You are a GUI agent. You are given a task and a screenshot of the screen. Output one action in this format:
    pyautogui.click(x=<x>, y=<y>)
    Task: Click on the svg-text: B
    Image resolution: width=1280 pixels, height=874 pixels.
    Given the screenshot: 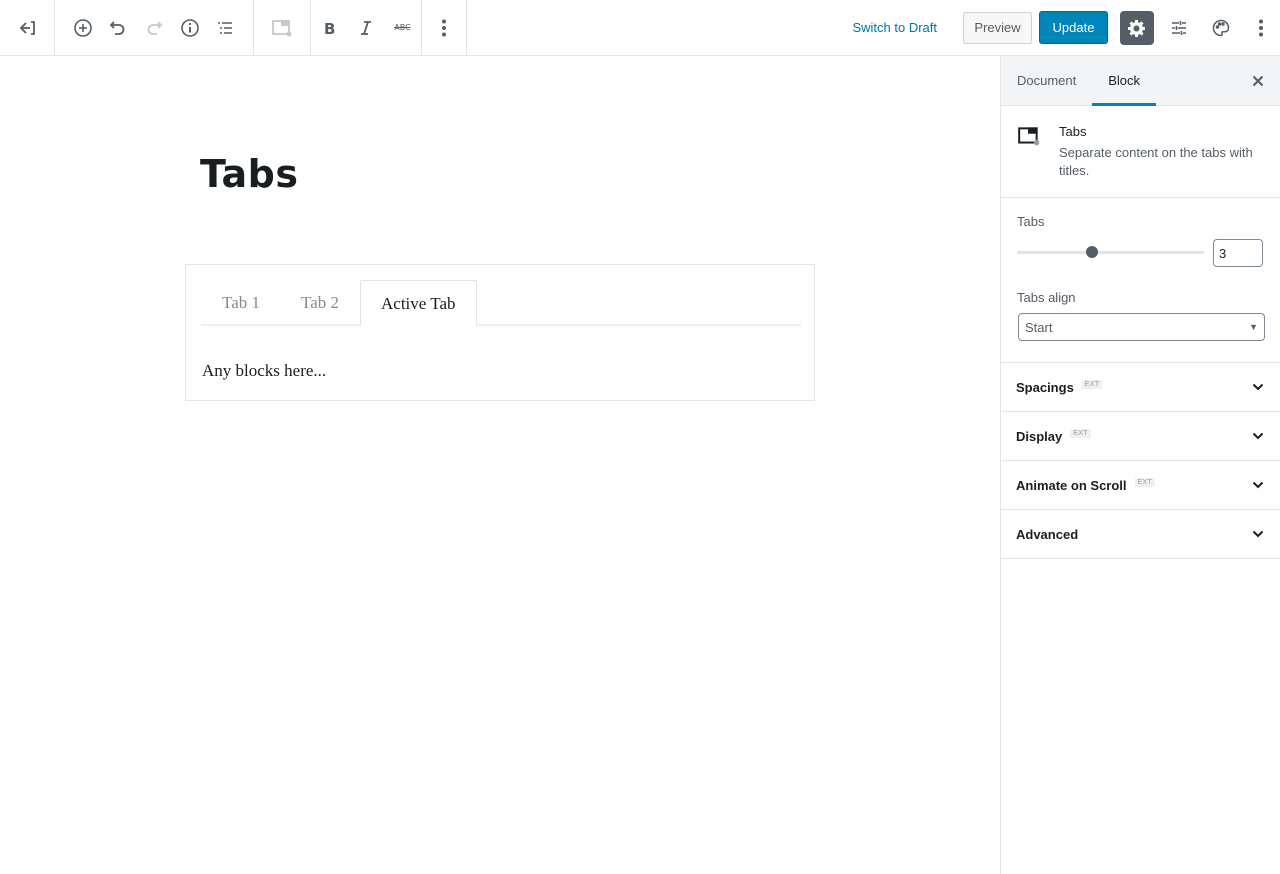 What is the action you would take?
    pyautogui.click(x=329, y=28)
    